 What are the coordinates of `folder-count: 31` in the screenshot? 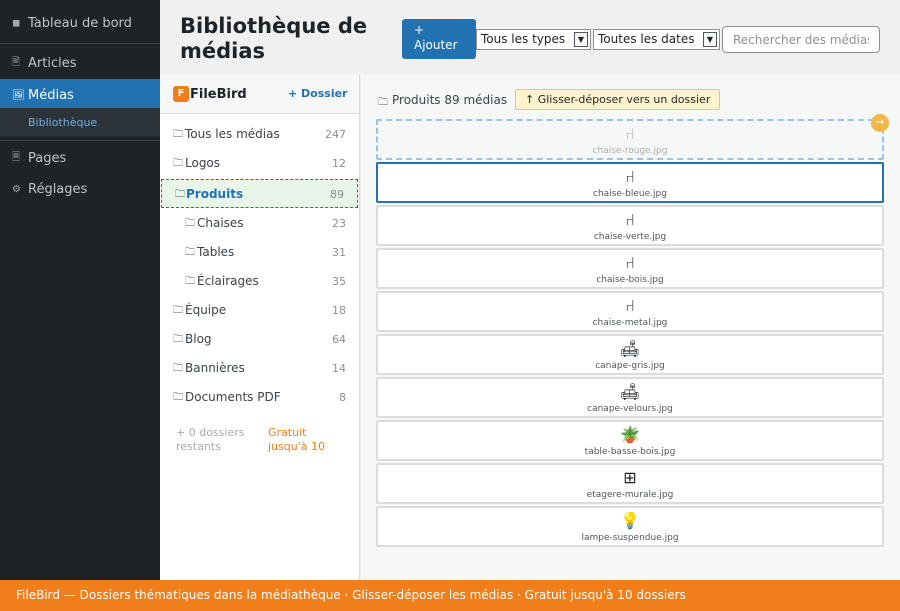 It's located at (339, 252).